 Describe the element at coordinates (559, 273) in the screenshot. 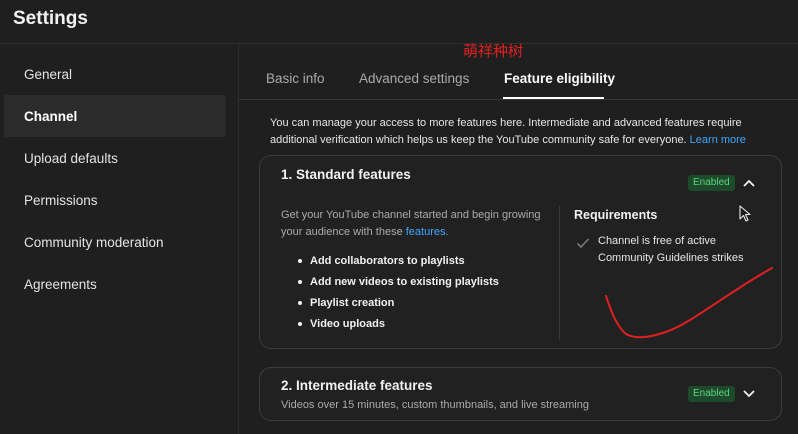

I see `column-divider` at that location.